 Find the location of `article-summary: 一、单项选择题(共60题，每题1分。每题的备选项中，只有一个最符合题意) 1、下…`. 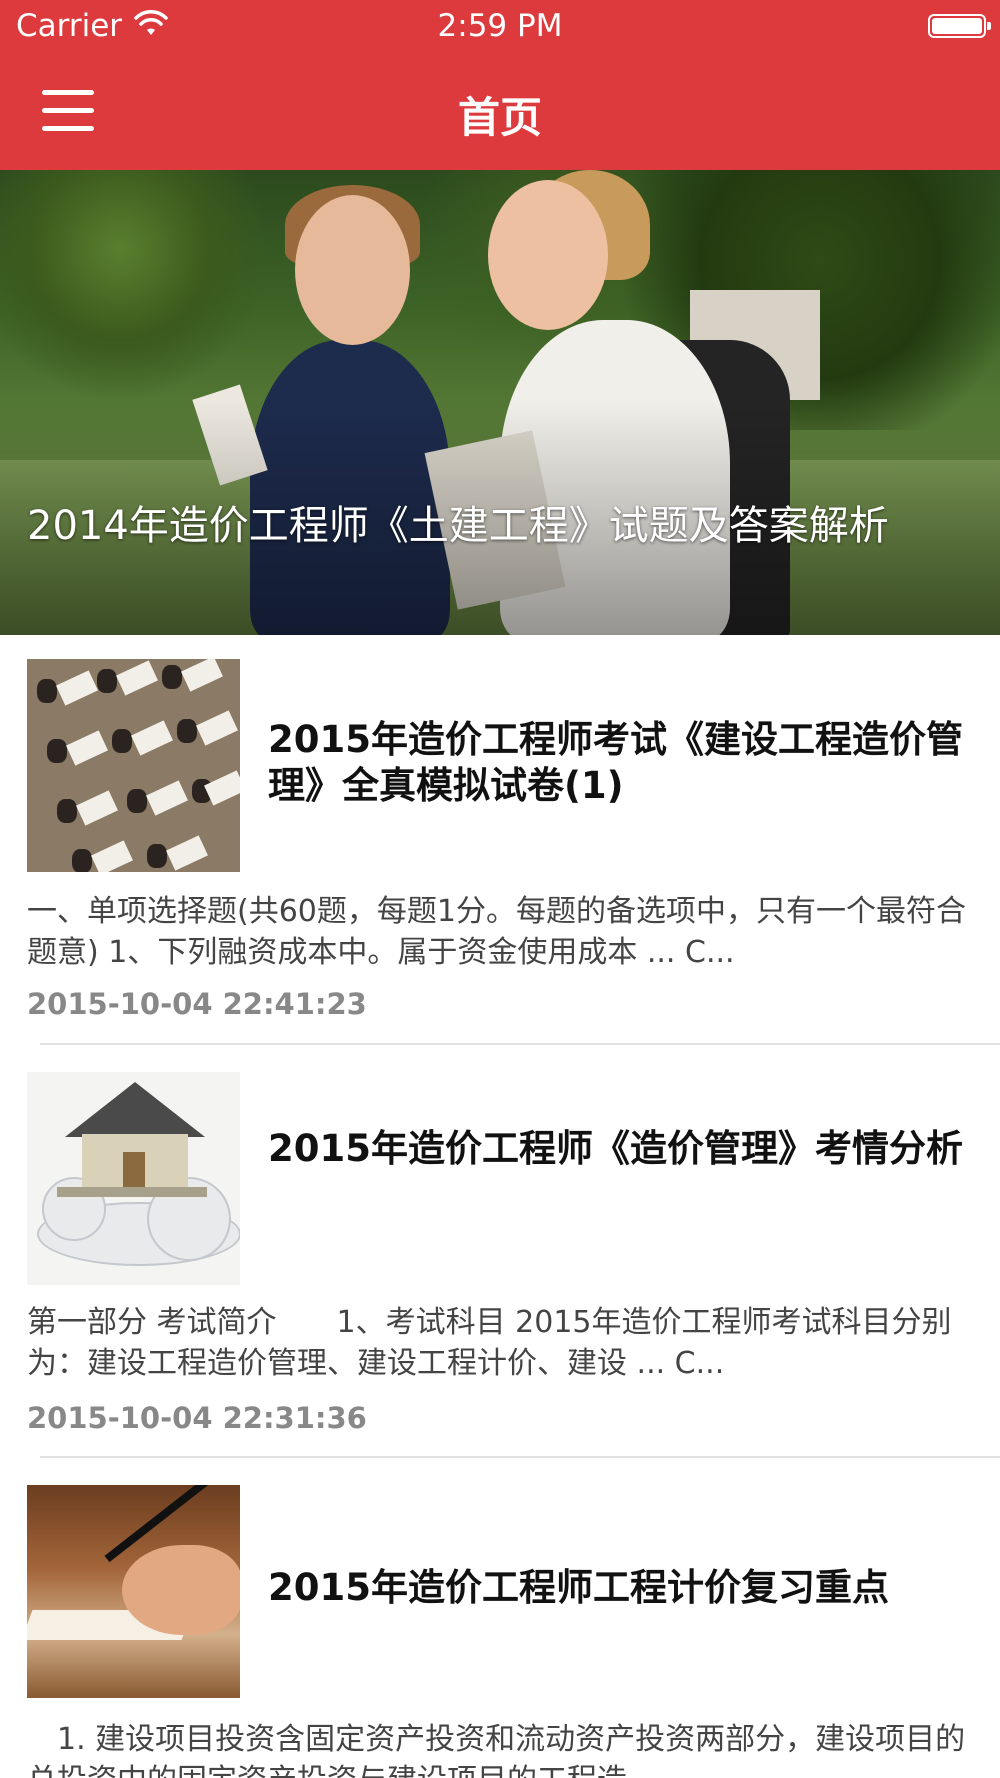

article-summary: 一、单项选择题(共60题，每题1分。每题的备选项中，只有一个最符合题意) 1、下… is located at coordinates (496, 932).